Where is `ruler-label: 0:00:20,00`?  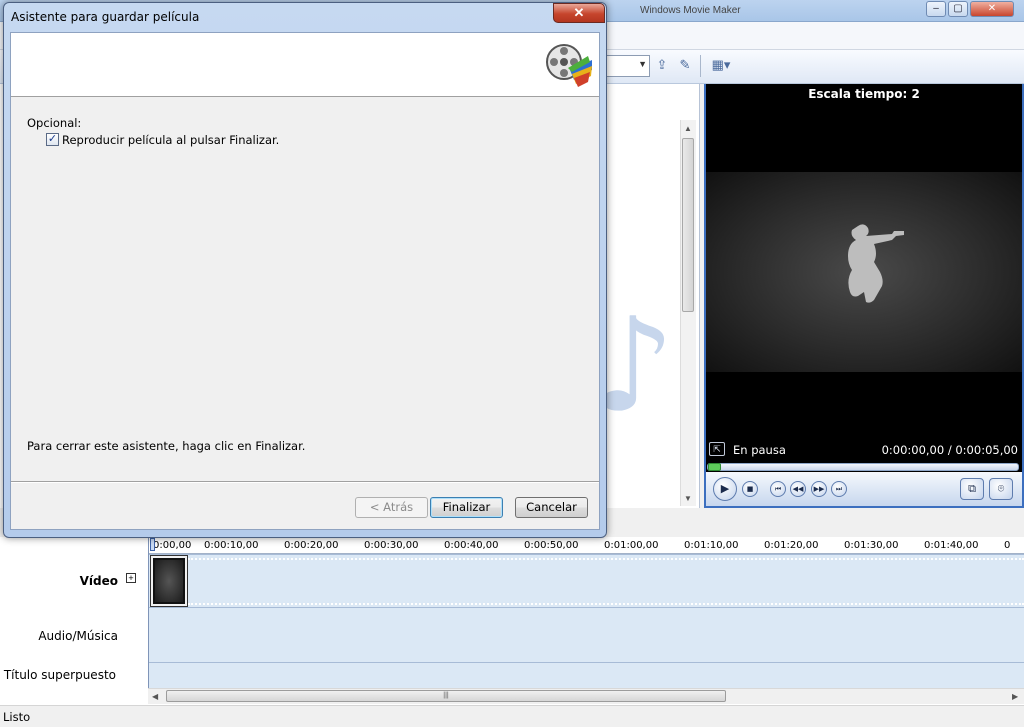 ruler-label: 0:00:20,00 is located at coordinates (311, 545).